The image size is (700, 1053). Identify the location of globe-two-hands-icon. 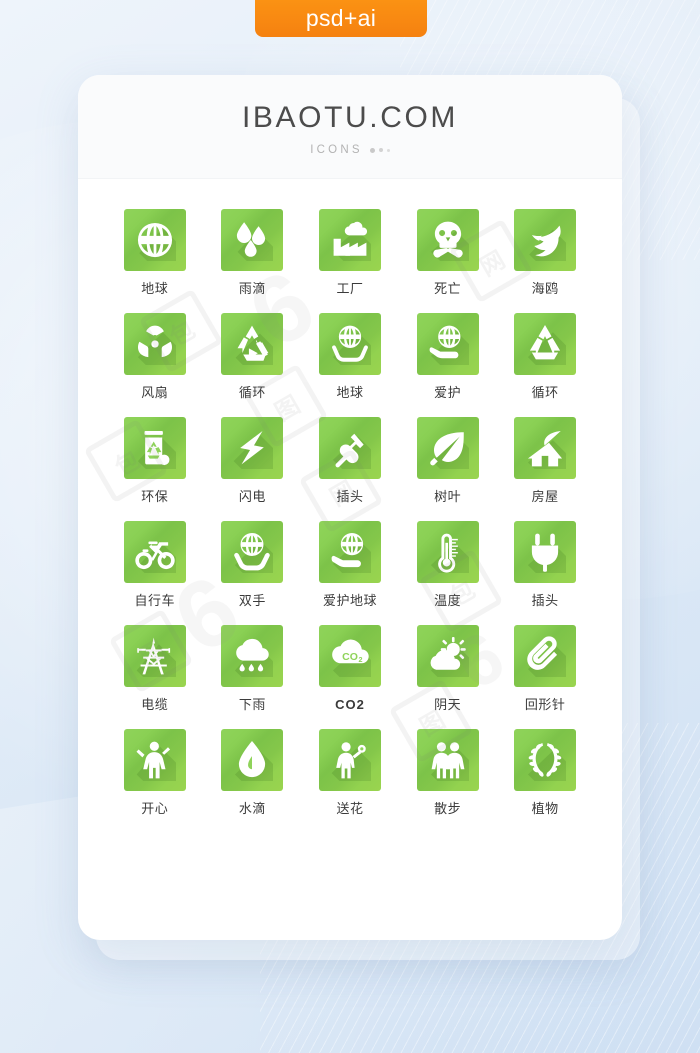
(254, 552).